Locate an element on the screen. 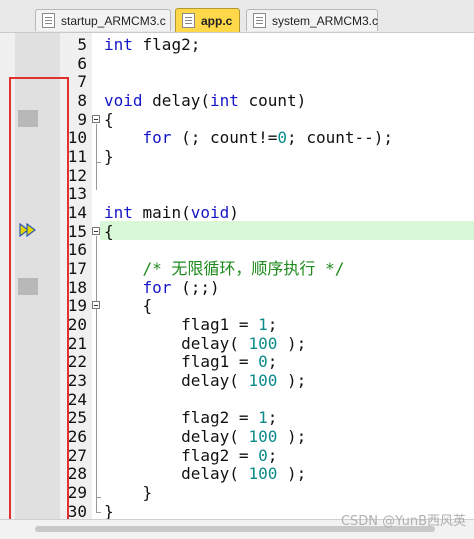 The image size is (474, 539). code-line: 28 delay( 100 ); is located at coordinates (237, 474).